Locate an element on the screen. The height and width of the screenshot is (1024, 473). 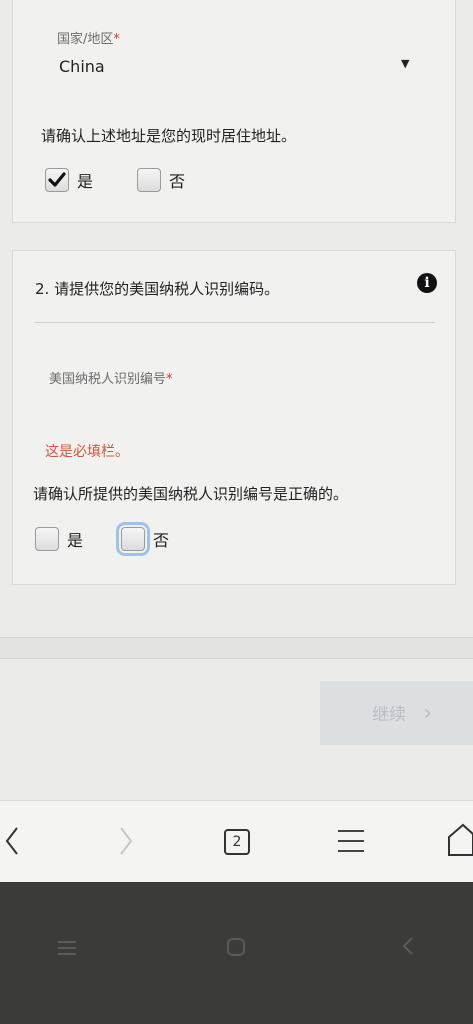
continue-button: 继续 › is located at coordinates (396, 713).